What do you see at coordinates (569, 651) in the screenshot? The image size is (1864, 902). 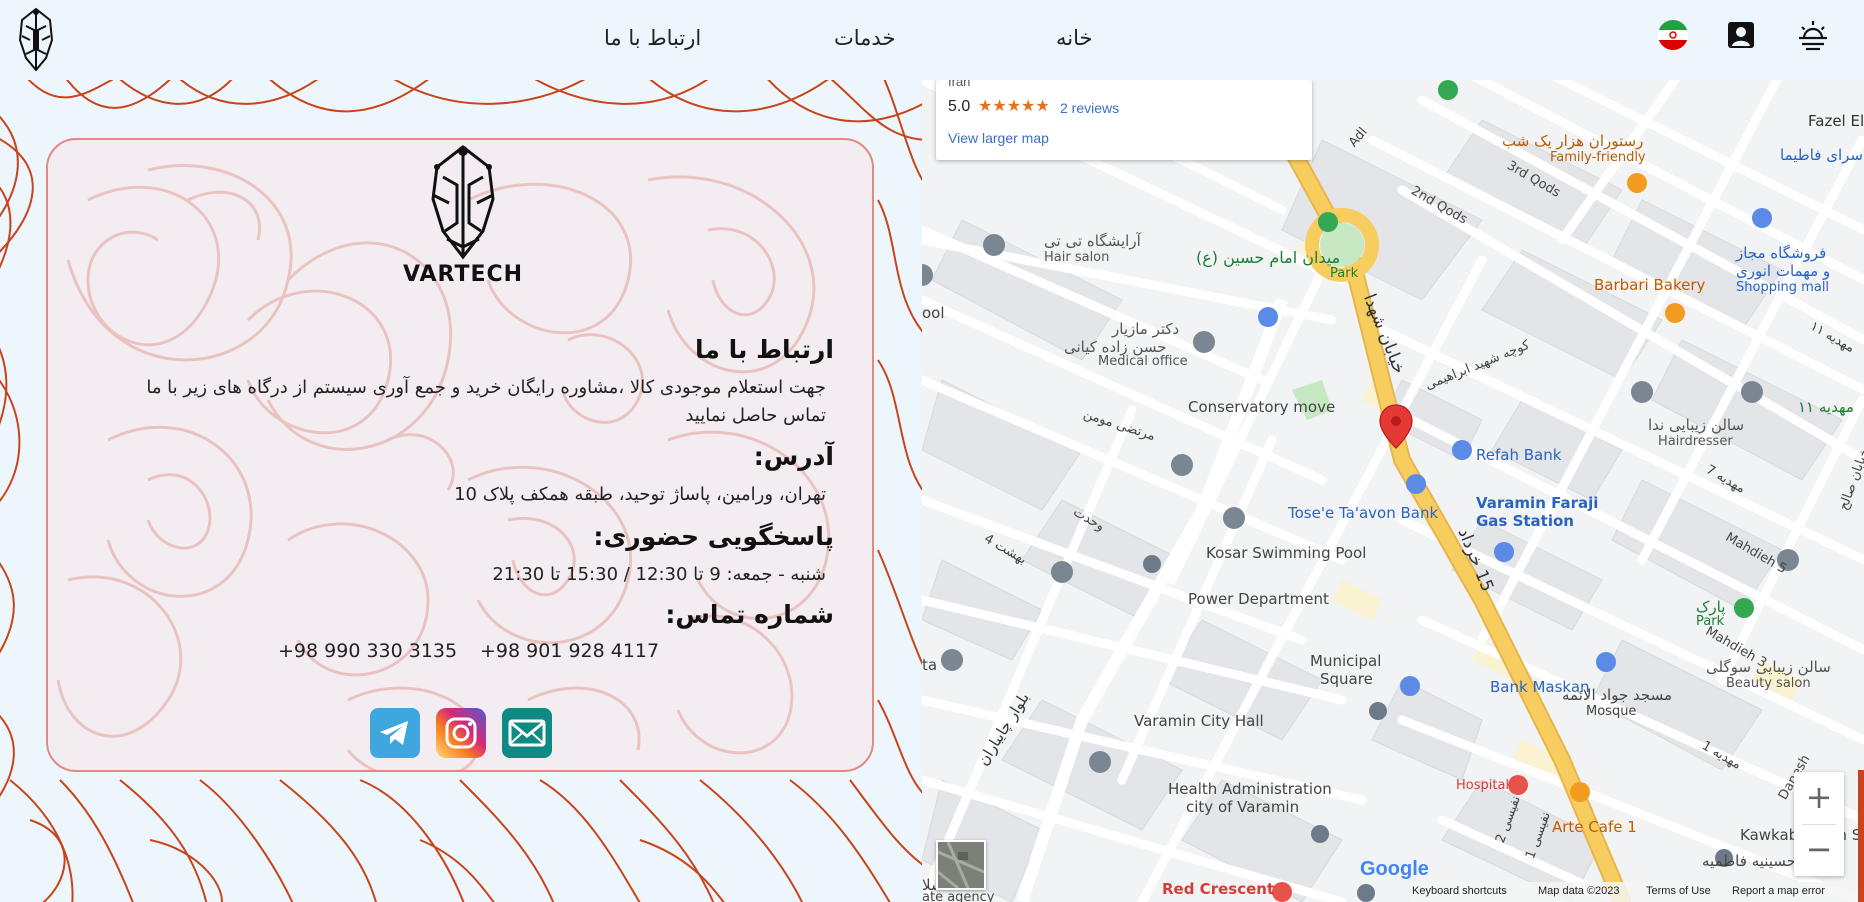 I see `phone-number-1: +98 901 928 4117` at bounding box center [569, 651].